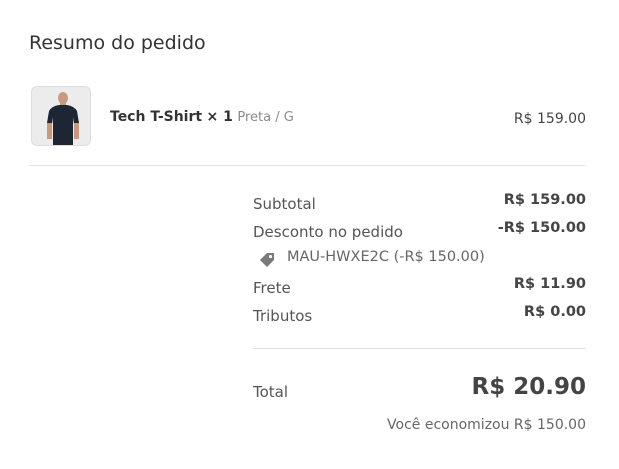 This screenshot has width=619, height=469. I want to click on taxes-label: Tributos, so click(283, 316).